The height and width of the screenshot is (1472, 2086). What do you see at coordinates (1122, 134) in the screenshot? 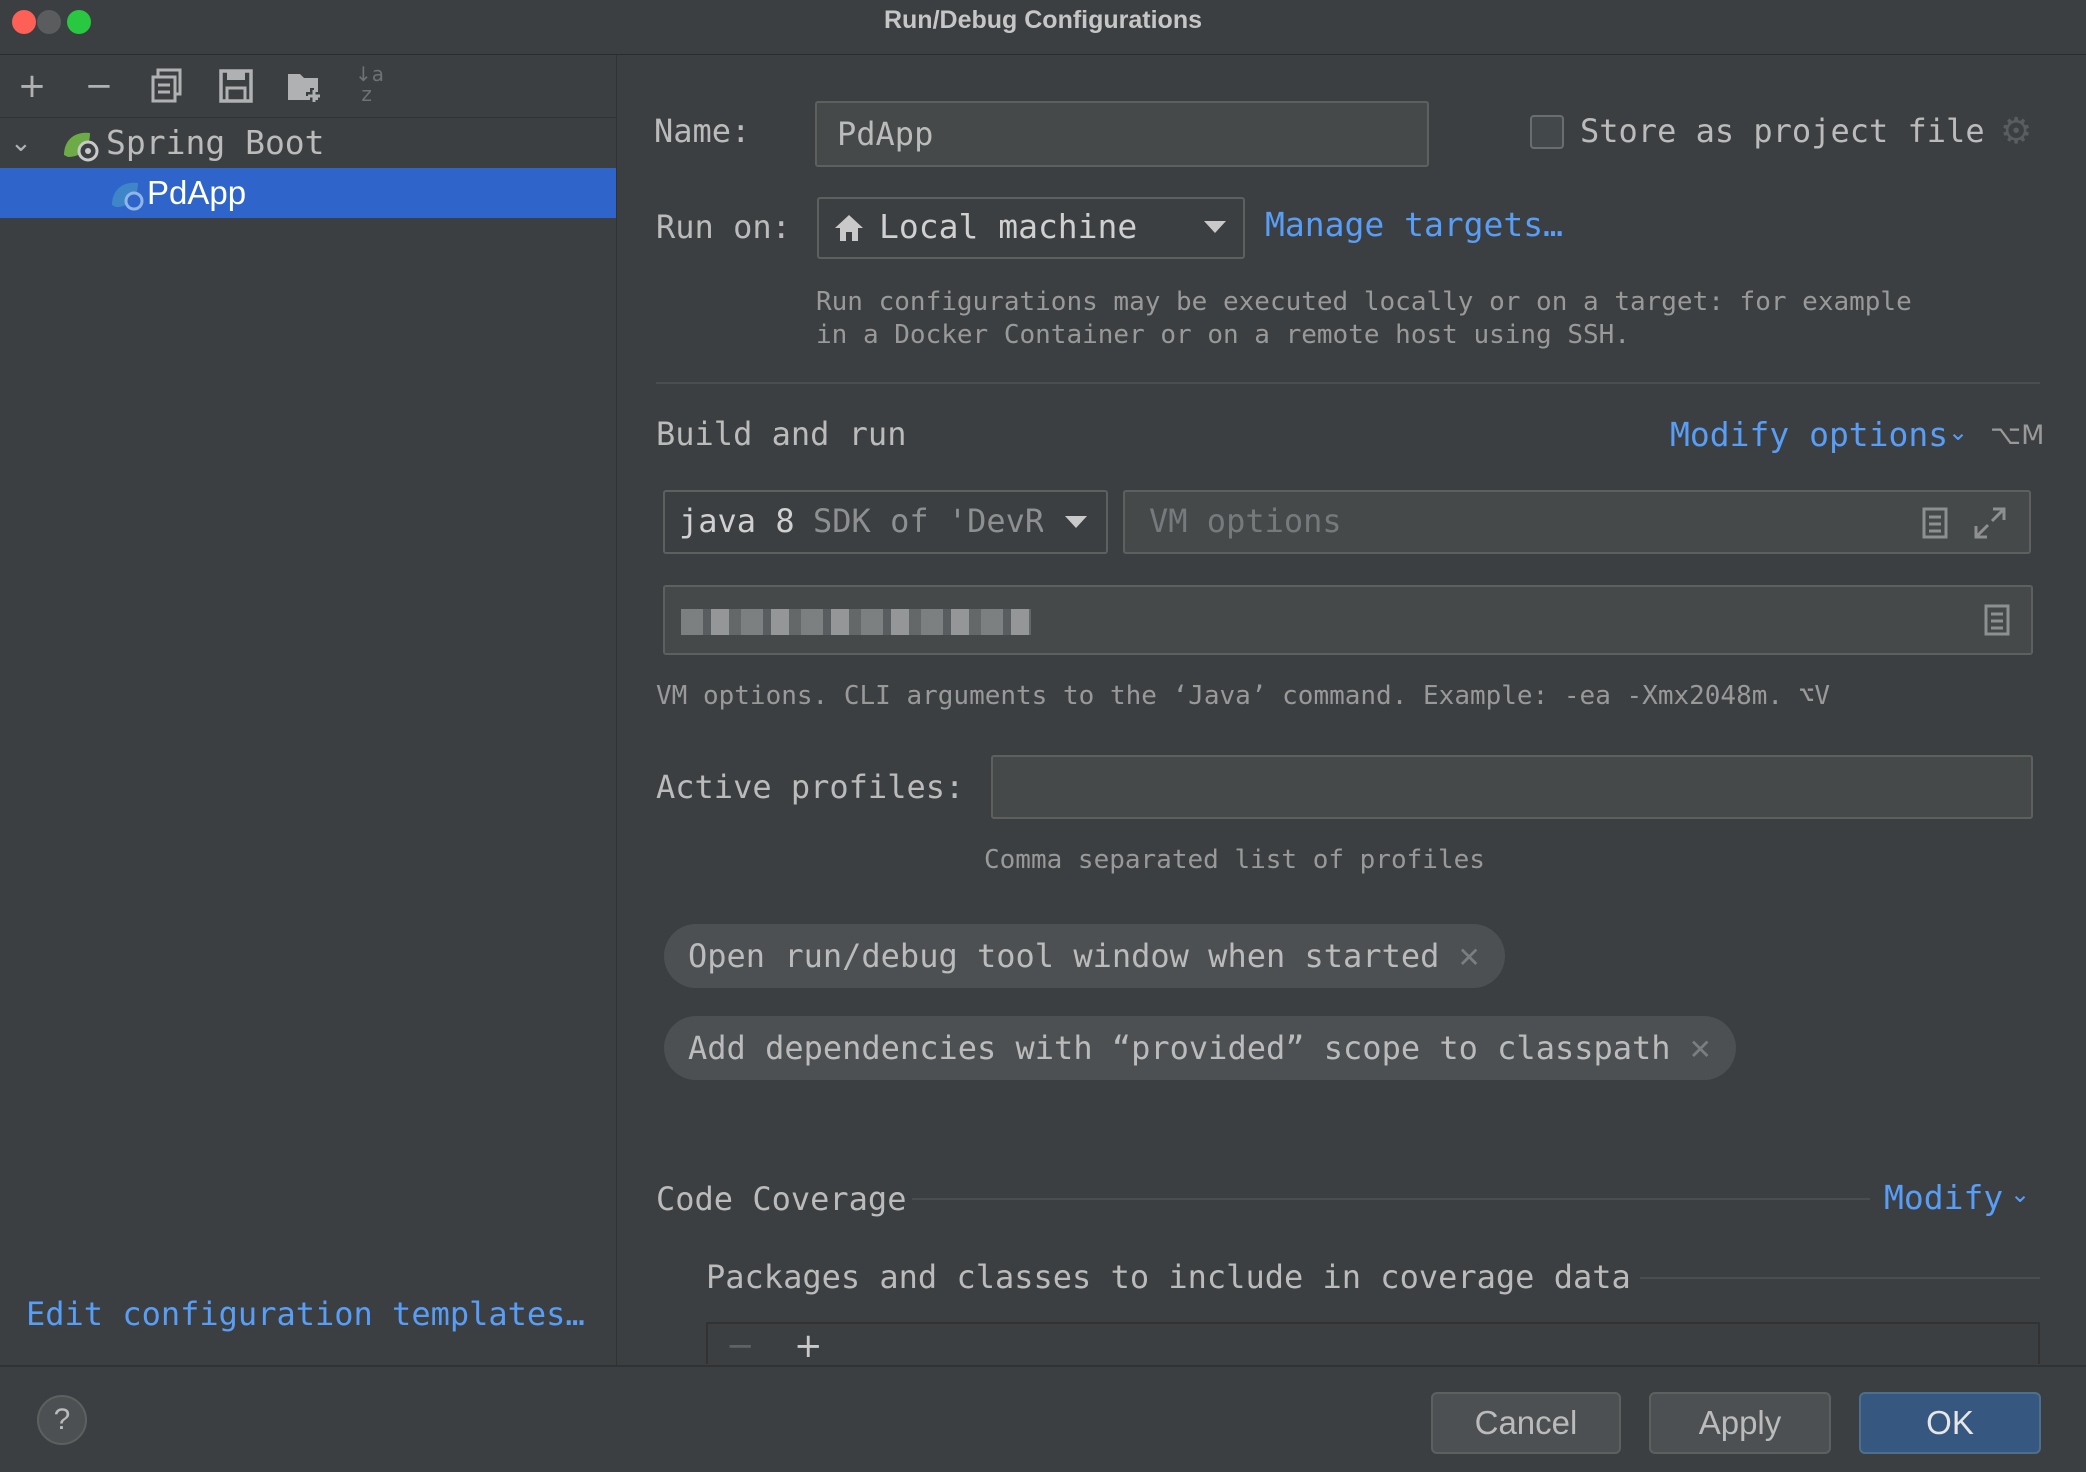
I see `name-input: PdApp` at bounding box center [1122, 134].